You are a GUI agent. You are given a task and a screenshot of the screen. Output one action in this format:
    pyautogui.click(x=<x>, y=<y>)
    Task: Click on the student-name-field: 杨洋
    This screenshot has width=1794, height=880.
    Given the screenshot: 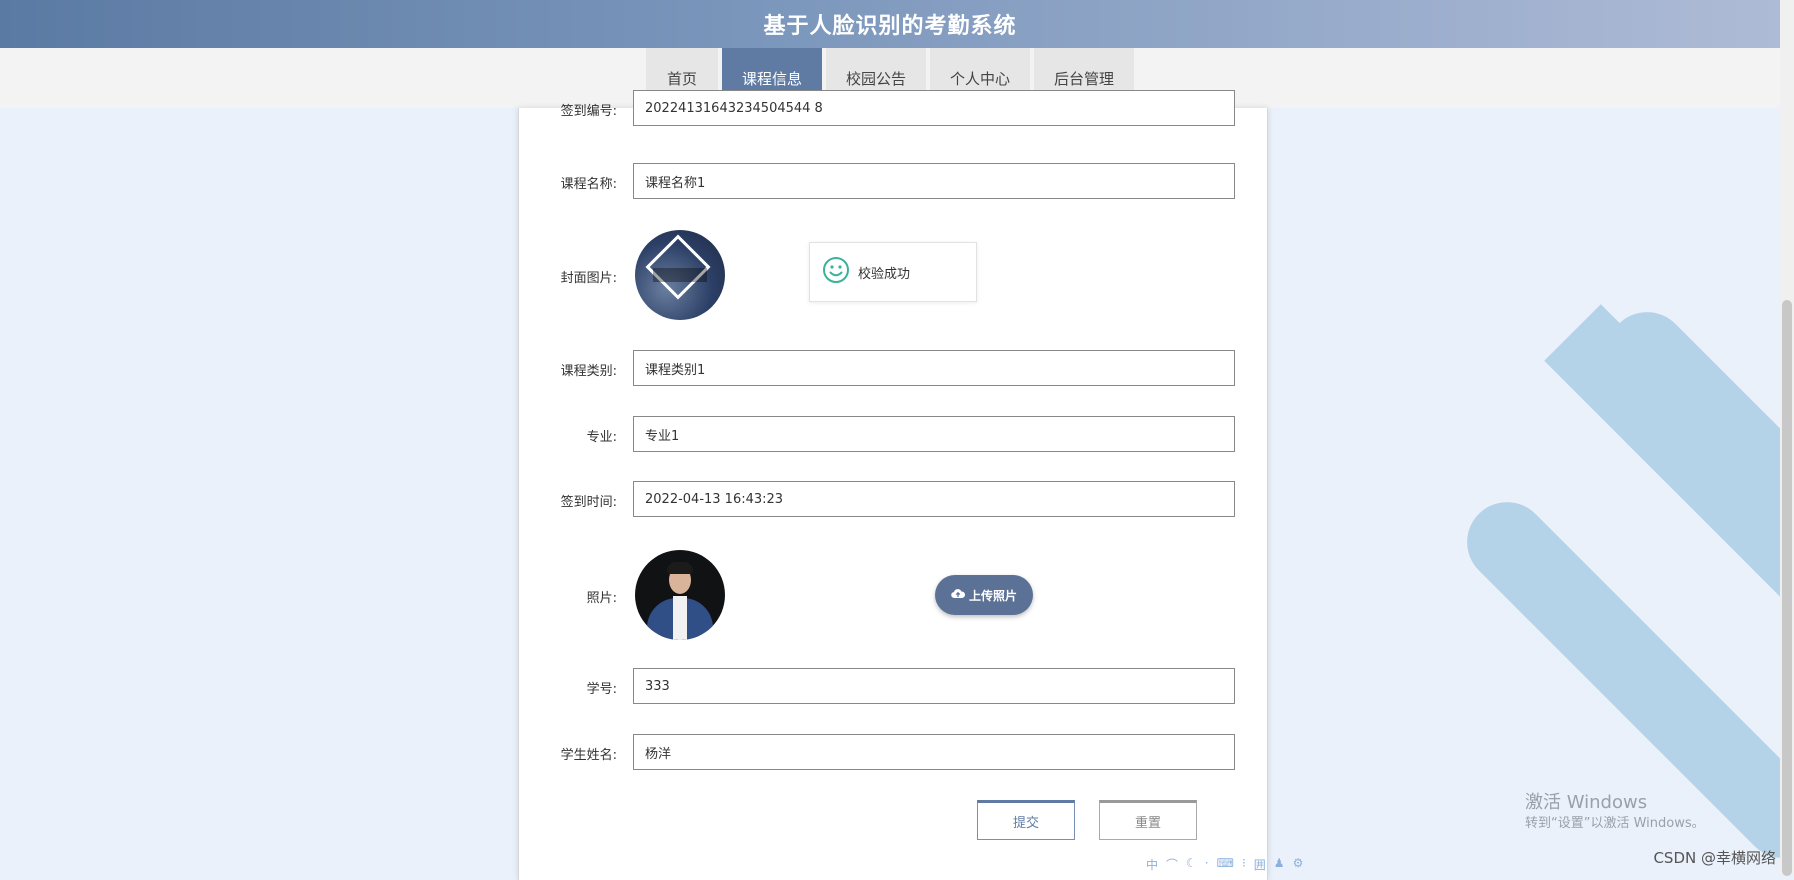 What is the action you would take?
    pyautogui.click(x=934, y=752)
    